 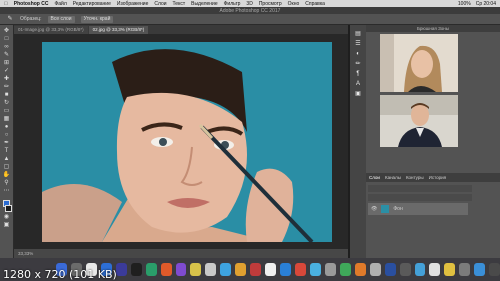 What do you see at coordinates (358, 84) in the screenshot?
I see `character-panel-icon: A` at bounding box center [358, 84].